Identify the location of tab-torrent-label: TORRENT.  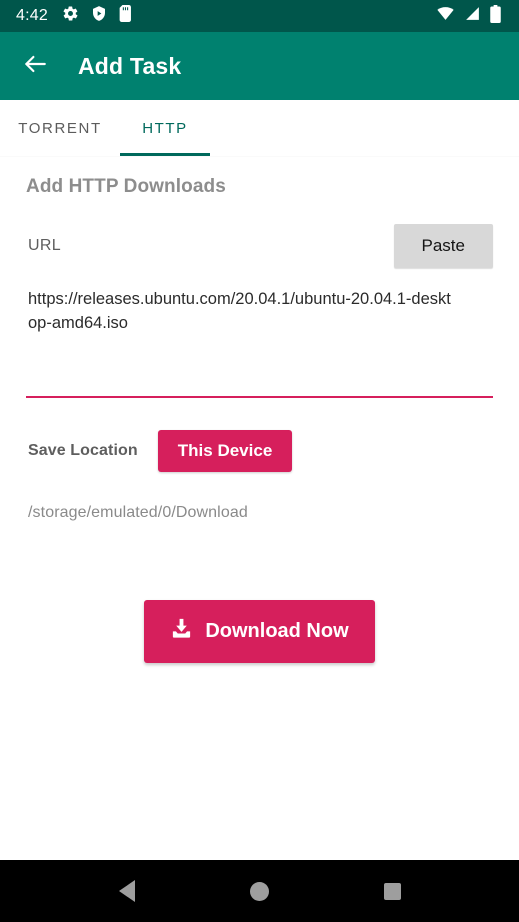
(60, 128).